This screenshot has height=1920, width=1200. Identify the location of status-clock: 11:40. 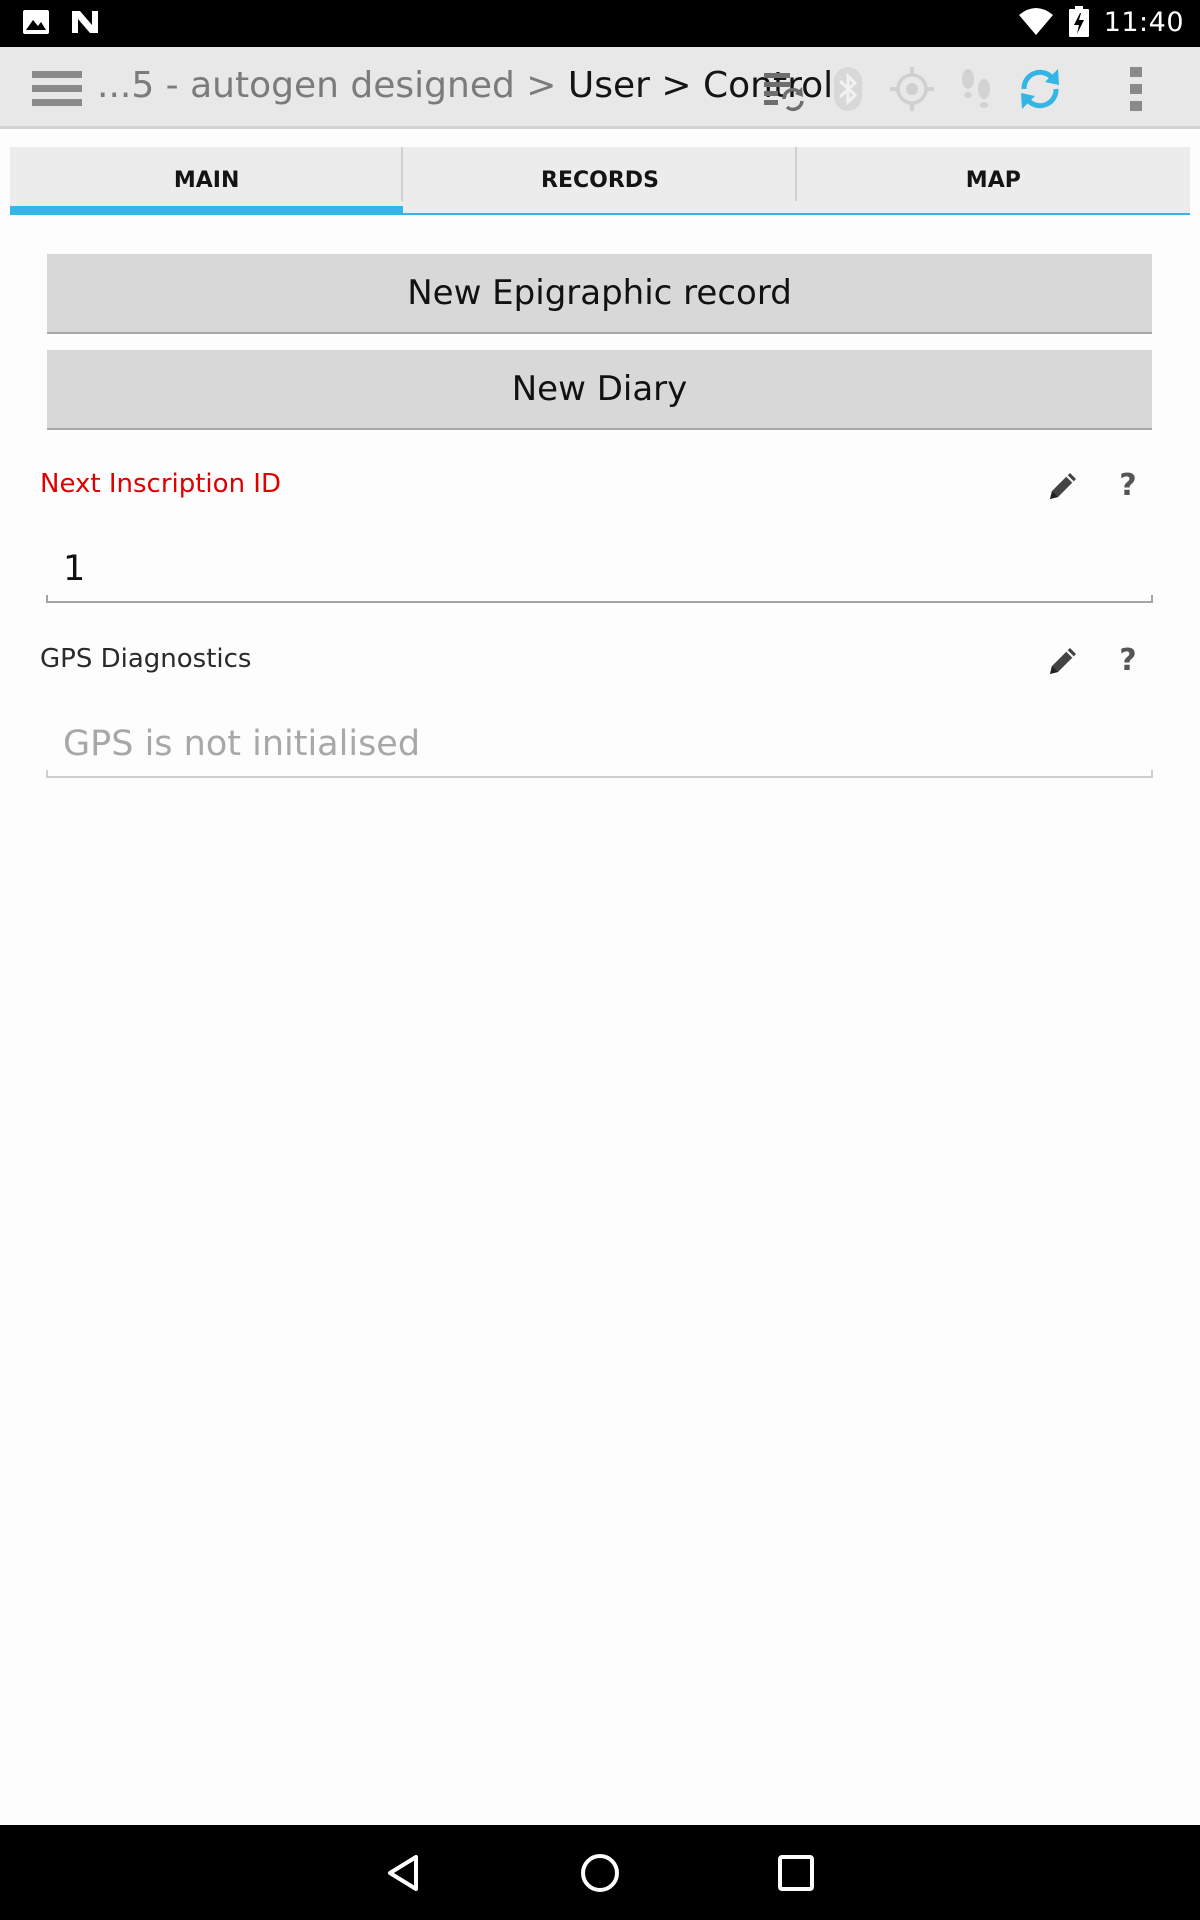
(1143, 22).